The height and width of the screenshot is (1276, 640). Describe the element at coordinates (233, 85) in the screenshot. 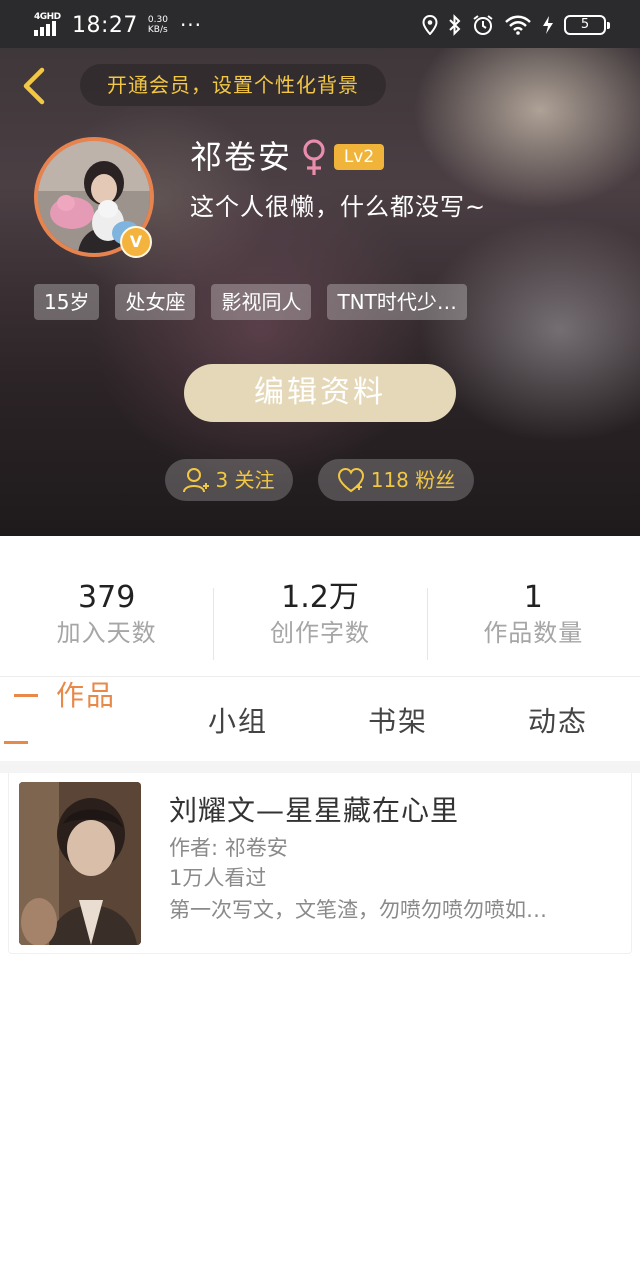

I see `vip-background-banner: 开通会员，设置个性化背景` at that location.